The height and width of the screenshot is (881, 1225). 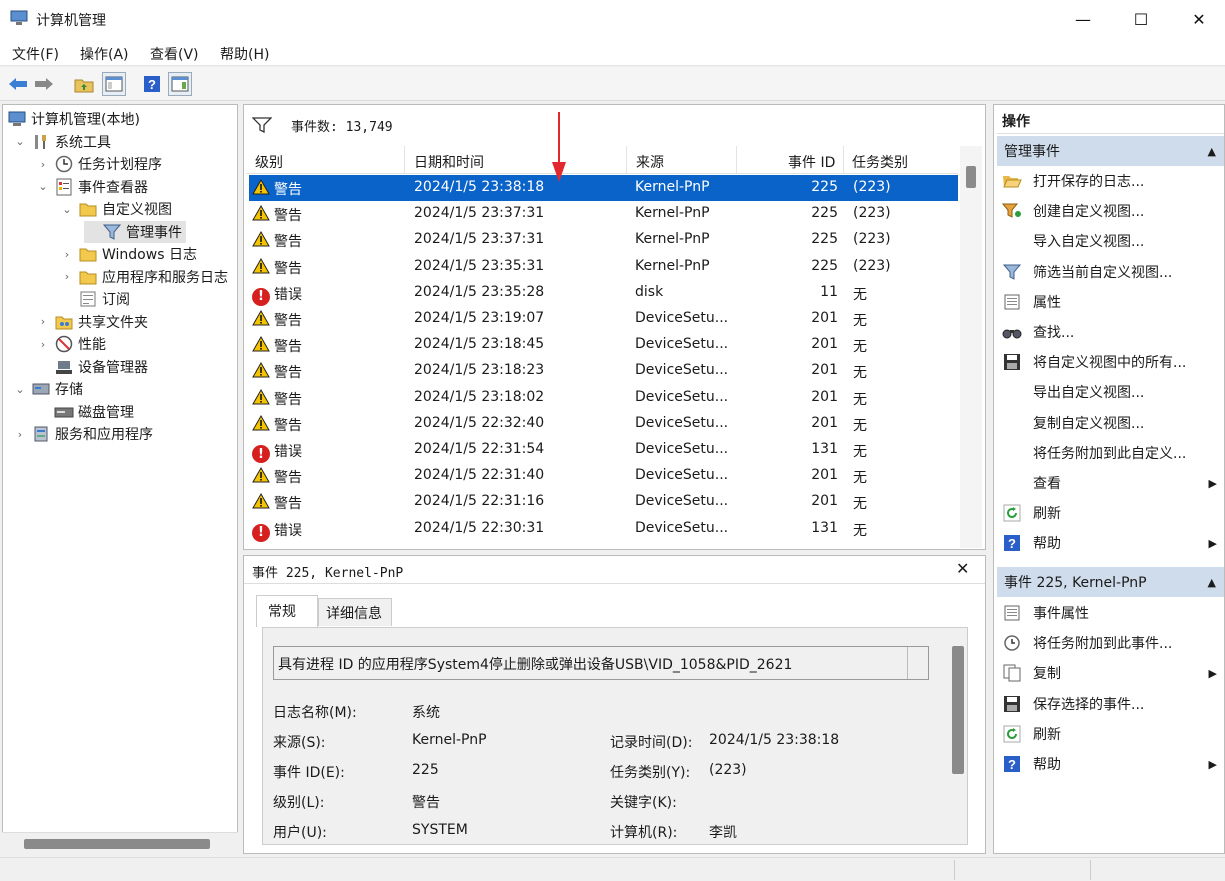 I want to click on menu-help: 帮助(H), so click(x=244, y=54).